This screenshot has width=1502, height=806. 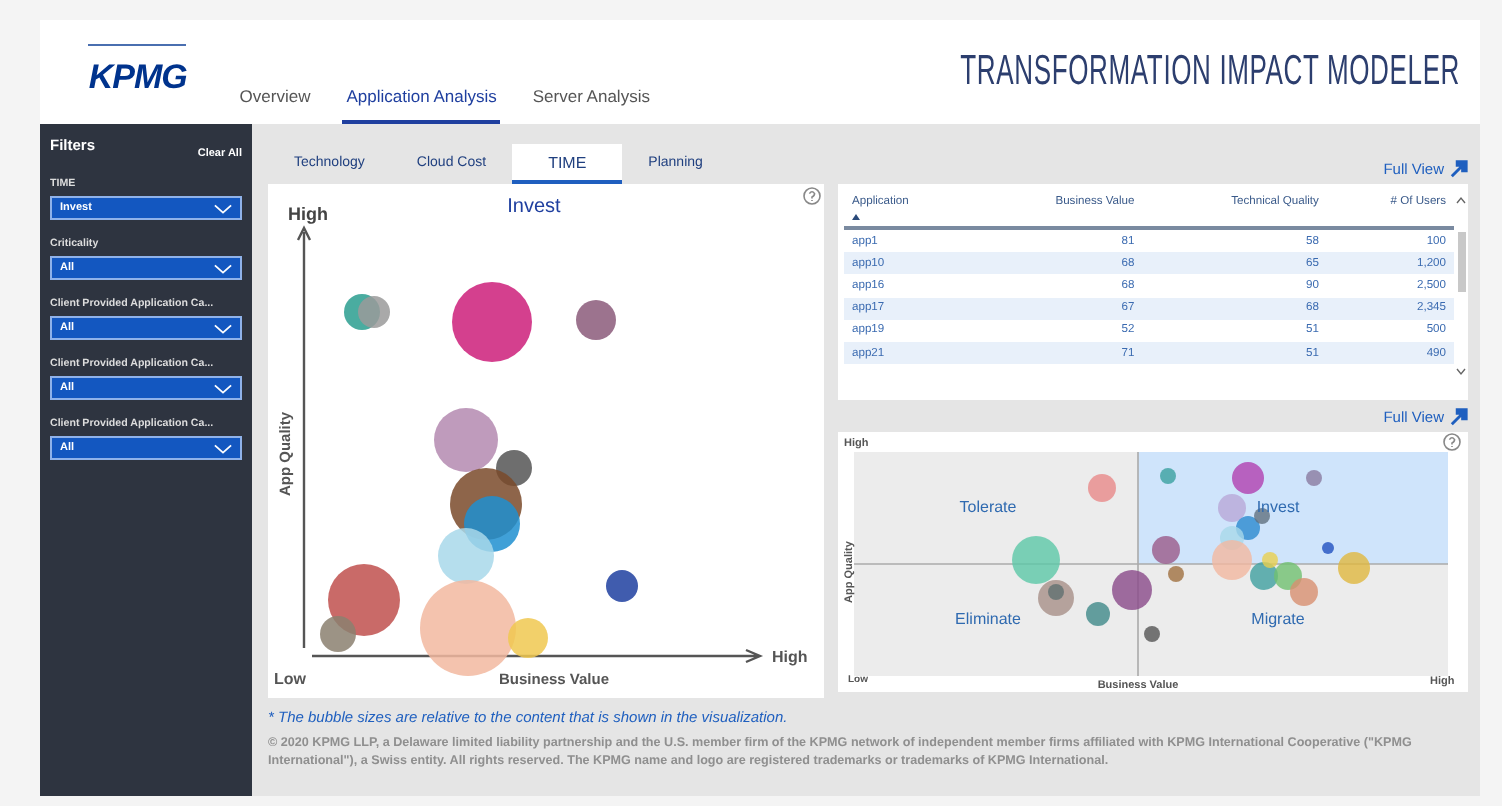 I want to click on axis-low-label: Low, so click(x=290, y=679).